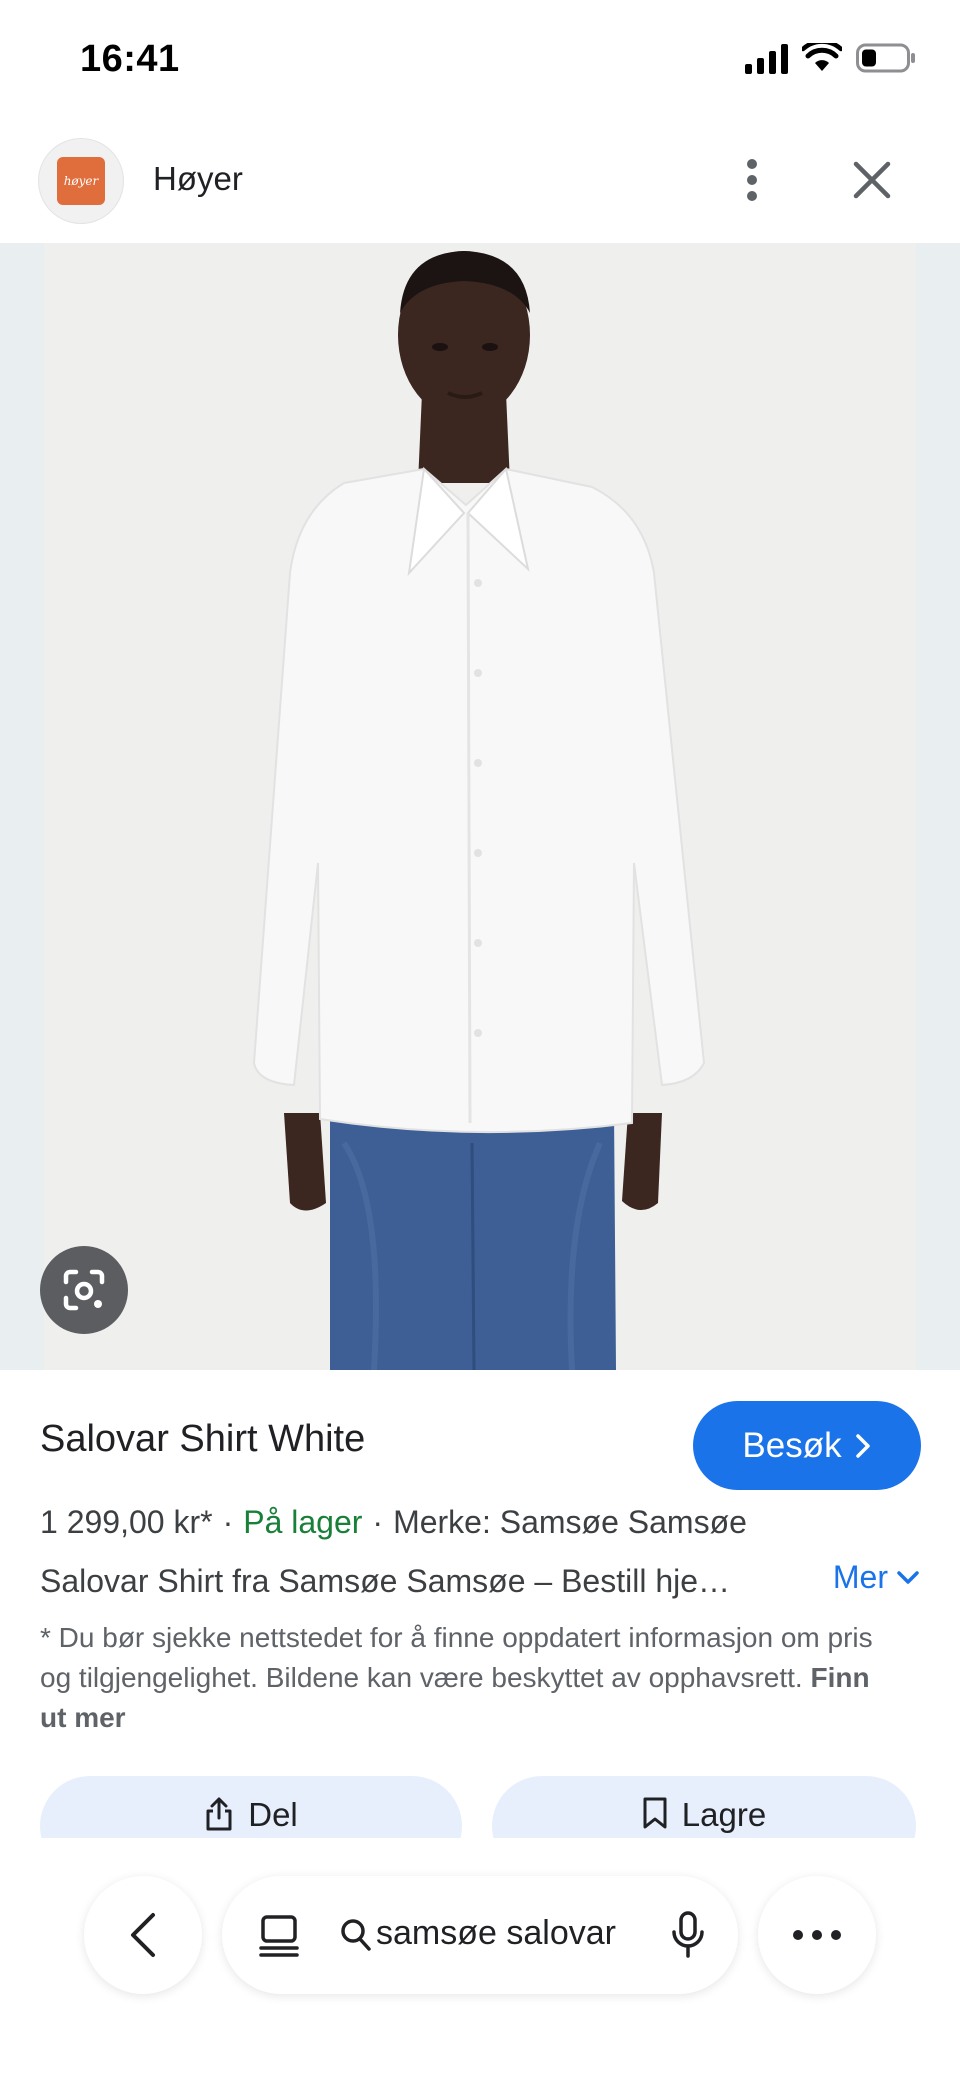 The image size is (960, 2078). Describe the element at coordinates (203, 1439) in the screenshot. I see `product-title: Salovar Shirt White` at that location.